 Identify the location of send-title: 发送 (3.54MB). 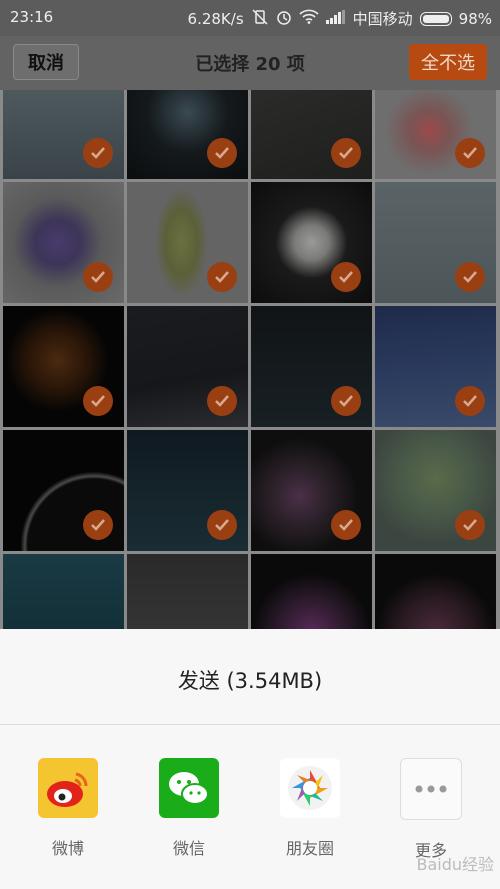
(250, 681).